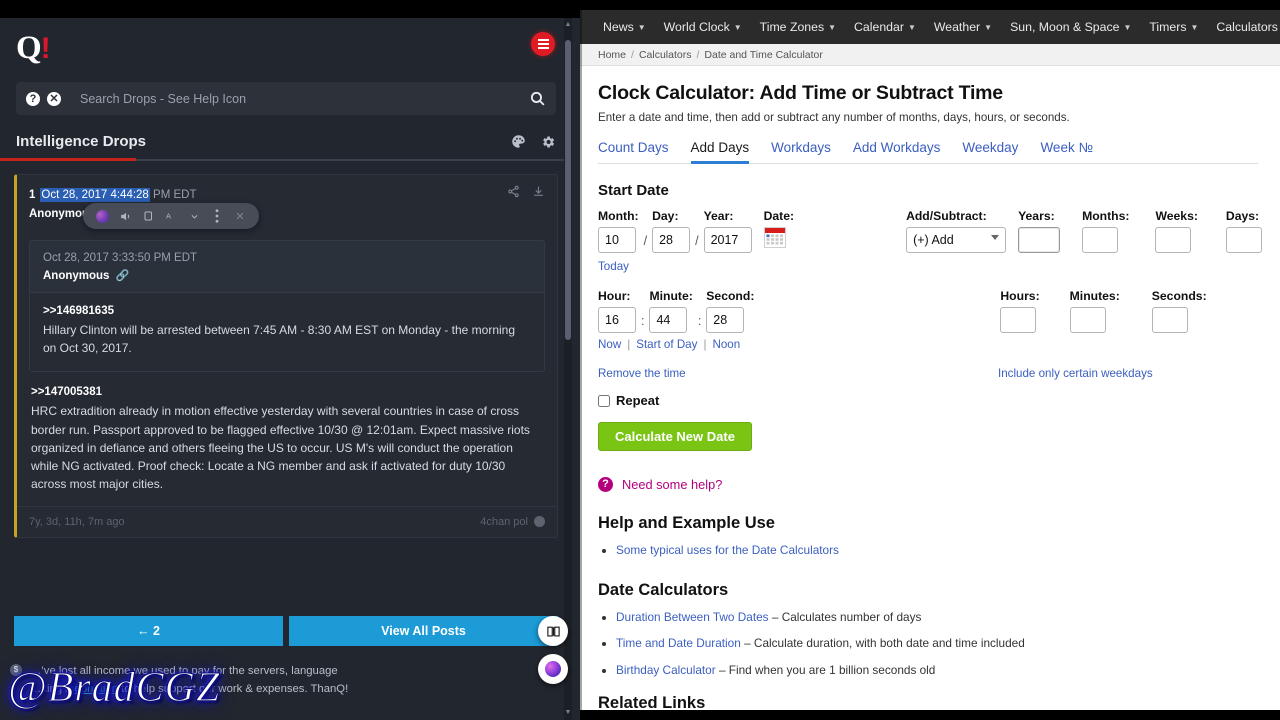 This screenshot has width=1280, height=720. I want to click on hamburger-bar, so click(543, 44).